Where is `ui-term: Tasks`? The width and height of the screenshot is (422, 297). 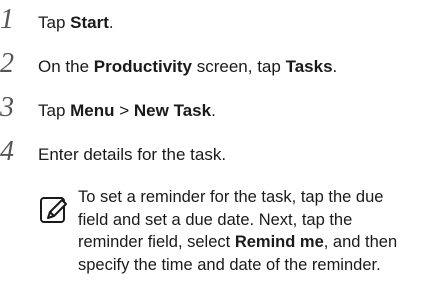
ui-term: Tasks is located at coordinates (309, 66).